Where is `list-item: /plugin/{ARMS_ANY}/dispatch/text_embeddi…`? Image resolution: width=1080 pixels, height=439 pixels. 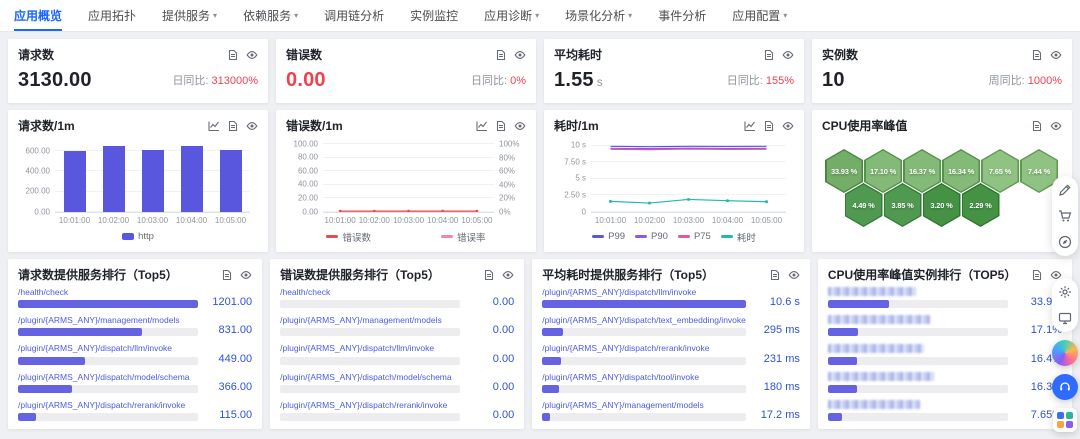 list-item: /plugin/{ARMS_ANY}/dispatch/text_embeddi… is located at coordinates (671, 326).